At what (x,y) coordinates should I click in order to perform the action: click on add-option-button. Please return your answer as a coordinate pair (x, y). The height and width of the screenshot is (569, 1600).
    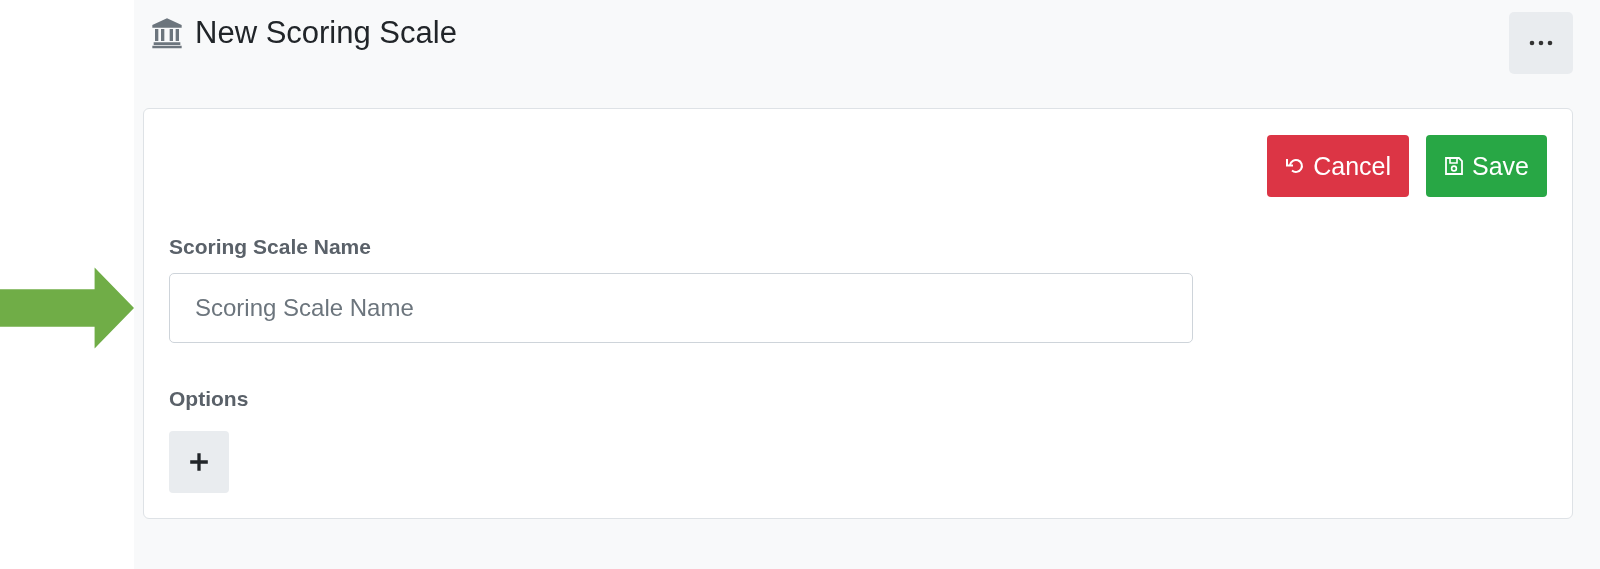
    Looking at the image, I should click on (199, 462).